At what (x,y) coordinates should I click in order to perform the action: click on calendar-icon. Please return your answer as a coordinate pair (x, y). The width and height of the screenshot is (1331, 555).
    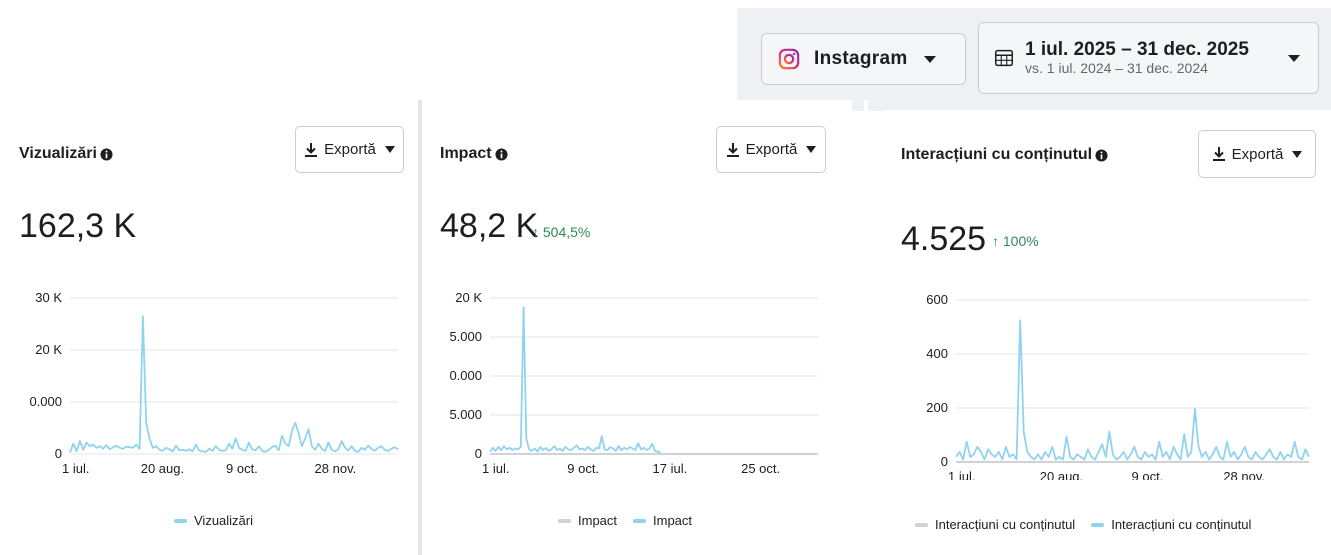
    Looking at the image, I should click on (1004, 58).